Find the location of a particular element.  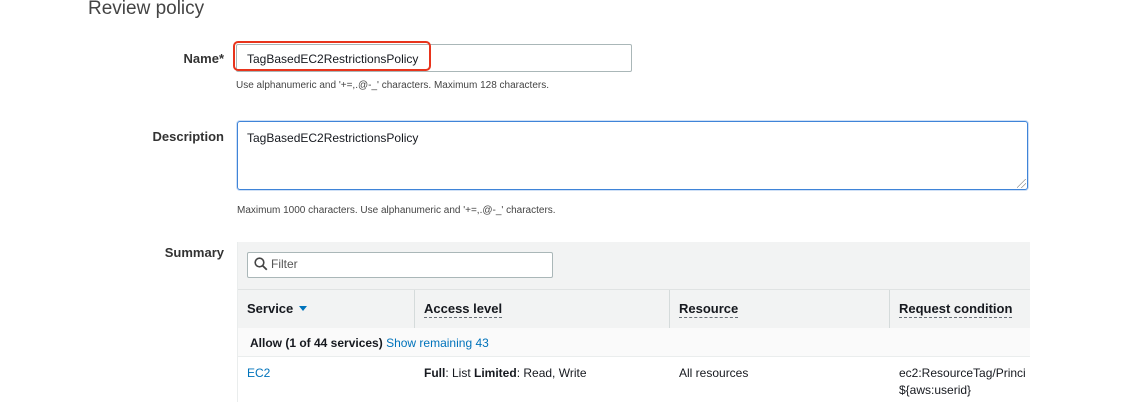

column-header-label: Resource is located at coordinates (709, 309).